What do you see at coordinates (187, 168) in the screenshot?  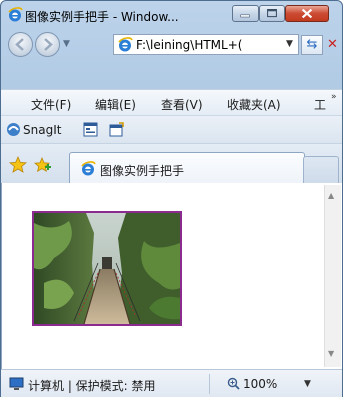 I see `tab-active: 图像实例手把手` at bounding box center [187, 168].